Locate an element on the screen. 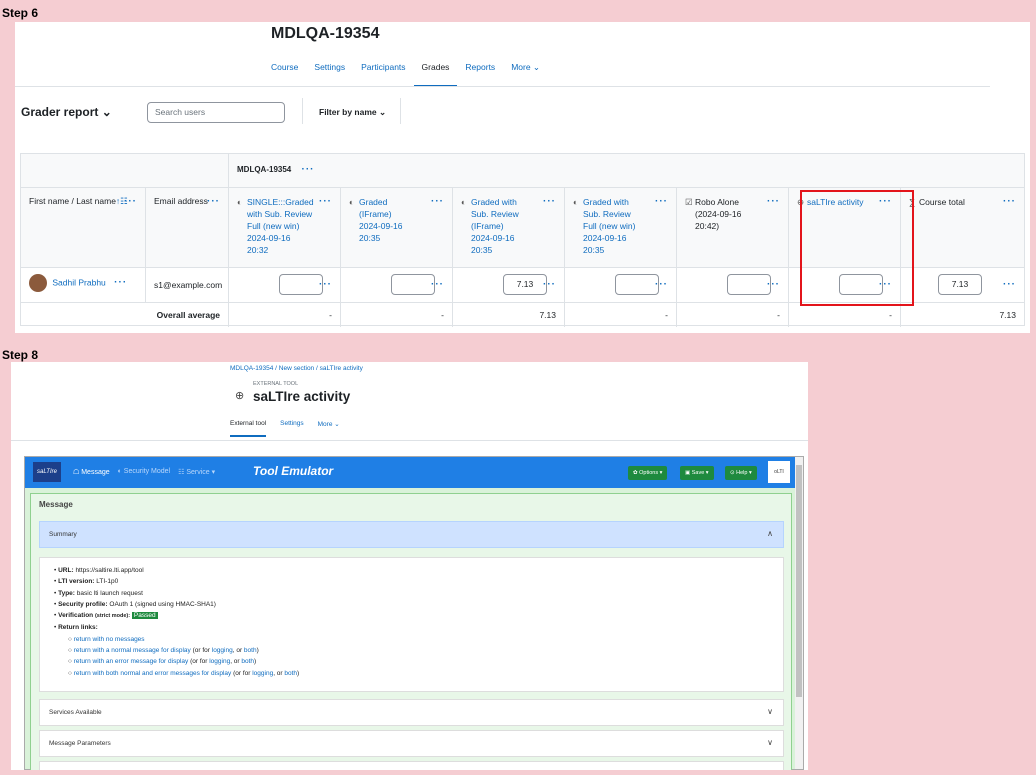 The height and width of the screenshot is (775, 1036). nav-item: Reports is located at coordinates (484, 74).